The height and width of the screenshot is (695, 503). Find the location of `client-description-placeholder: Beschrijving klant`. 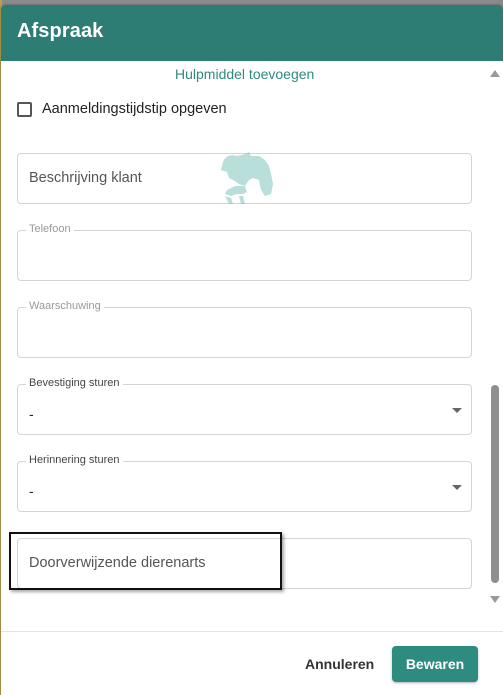

client-description-placeholder: Beschrijving klant is located at coordinates (85, 178).